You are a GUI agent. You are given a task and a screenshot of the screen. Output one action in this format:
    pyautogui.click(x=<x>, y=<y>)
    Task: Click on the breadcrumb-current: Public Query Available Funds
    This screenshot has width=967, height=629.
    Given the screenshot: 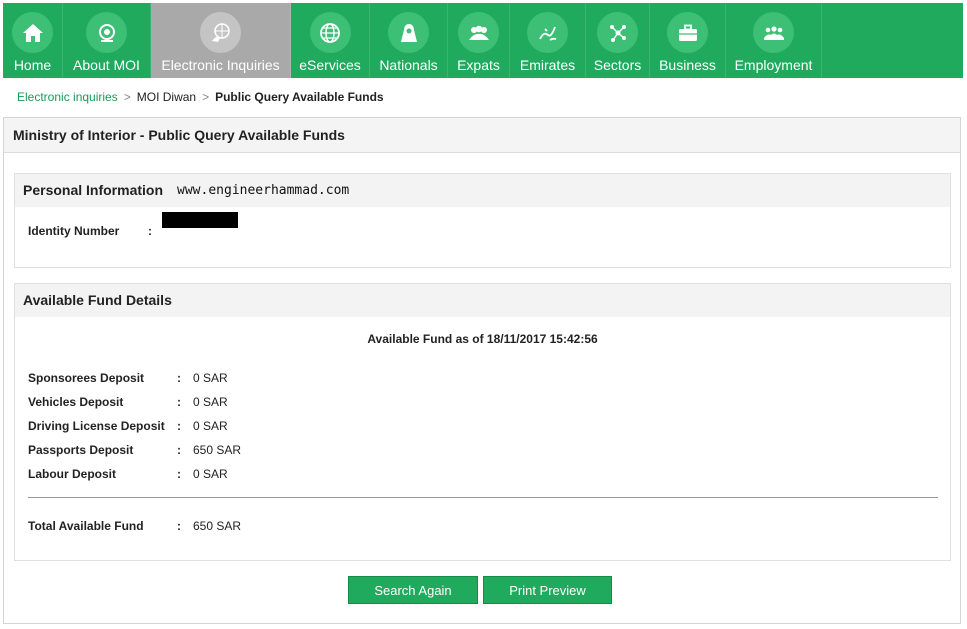 What is the action you would take?
    pyautogui.click(x=299, y=97)
    